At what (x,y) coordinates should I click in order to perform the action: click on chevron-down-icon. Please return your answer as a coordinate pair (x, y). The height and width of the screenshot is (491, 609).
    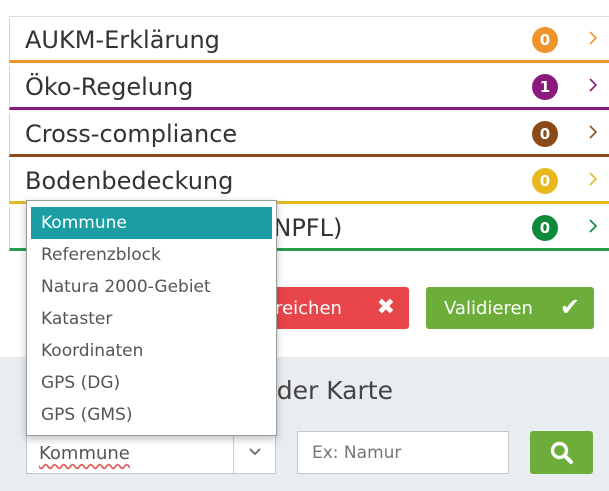
    Looking at the image, I should click on (255, 453).